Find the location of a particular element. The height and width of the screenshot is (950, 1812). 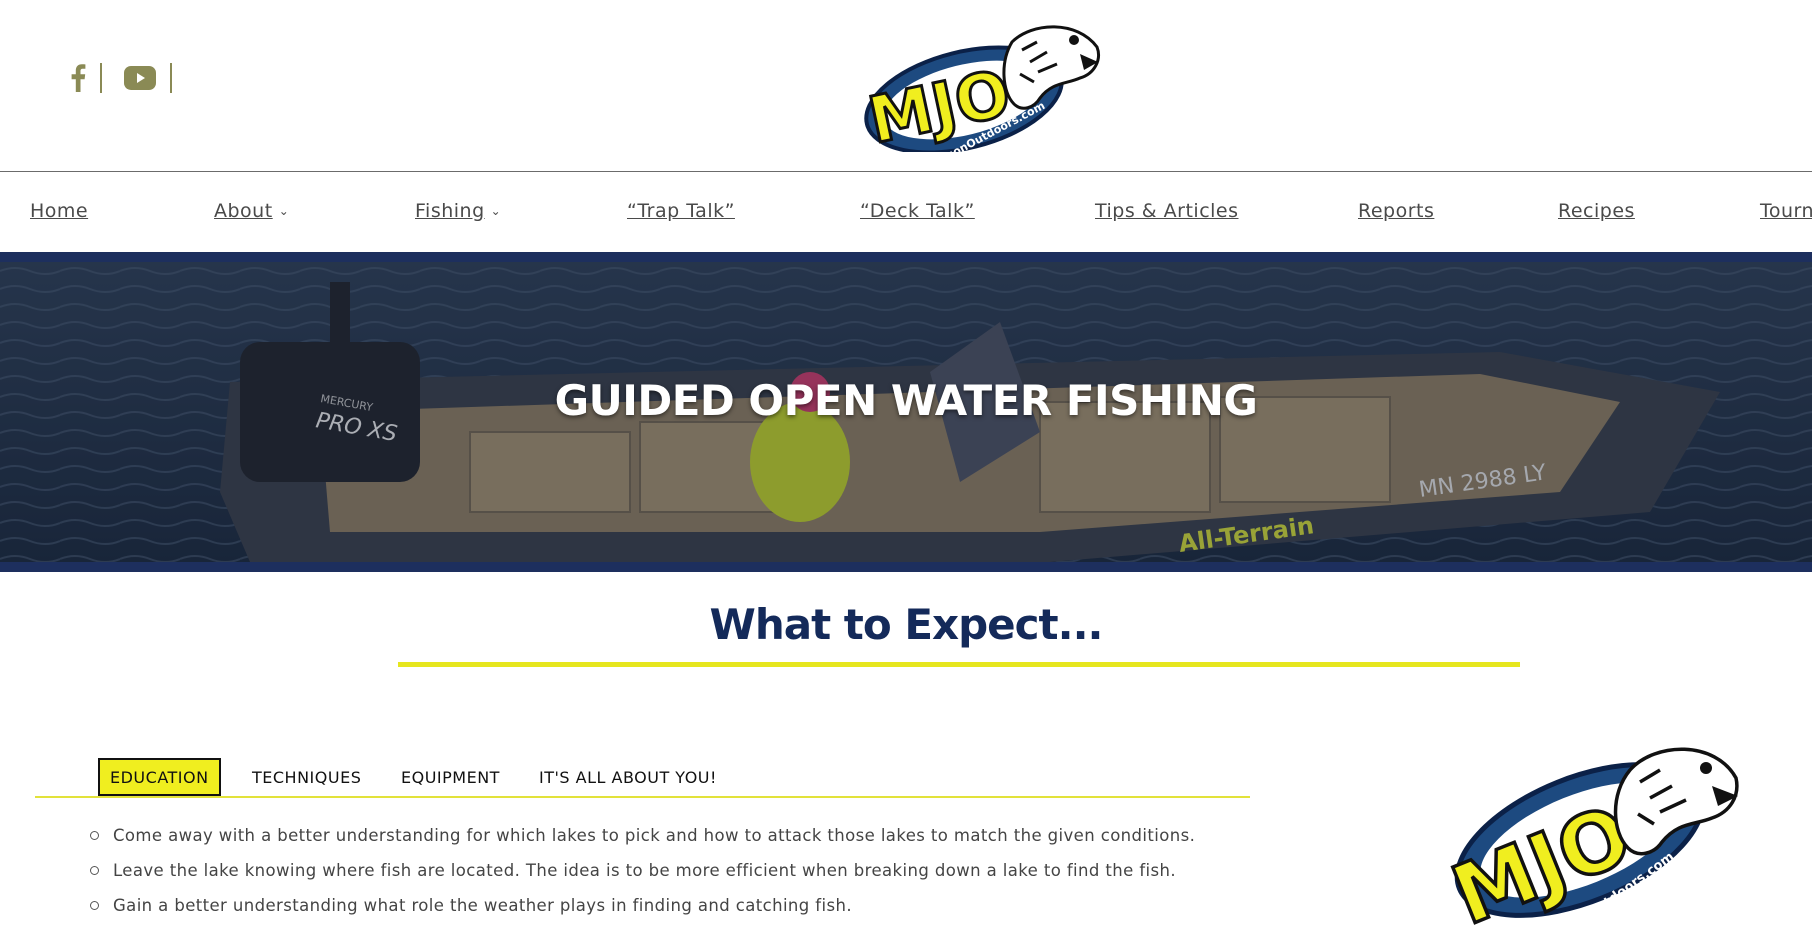

nav-item-about: About ⌄ is located at coordinates (251, 211).